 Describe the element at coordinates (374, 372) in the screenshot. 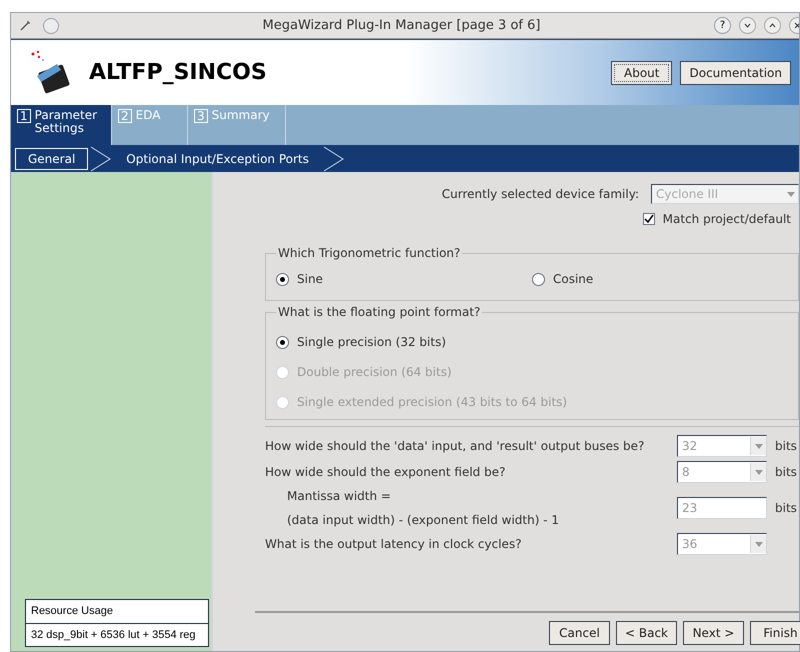

I see `radio-label: Double precision (64 bits)` at that location.